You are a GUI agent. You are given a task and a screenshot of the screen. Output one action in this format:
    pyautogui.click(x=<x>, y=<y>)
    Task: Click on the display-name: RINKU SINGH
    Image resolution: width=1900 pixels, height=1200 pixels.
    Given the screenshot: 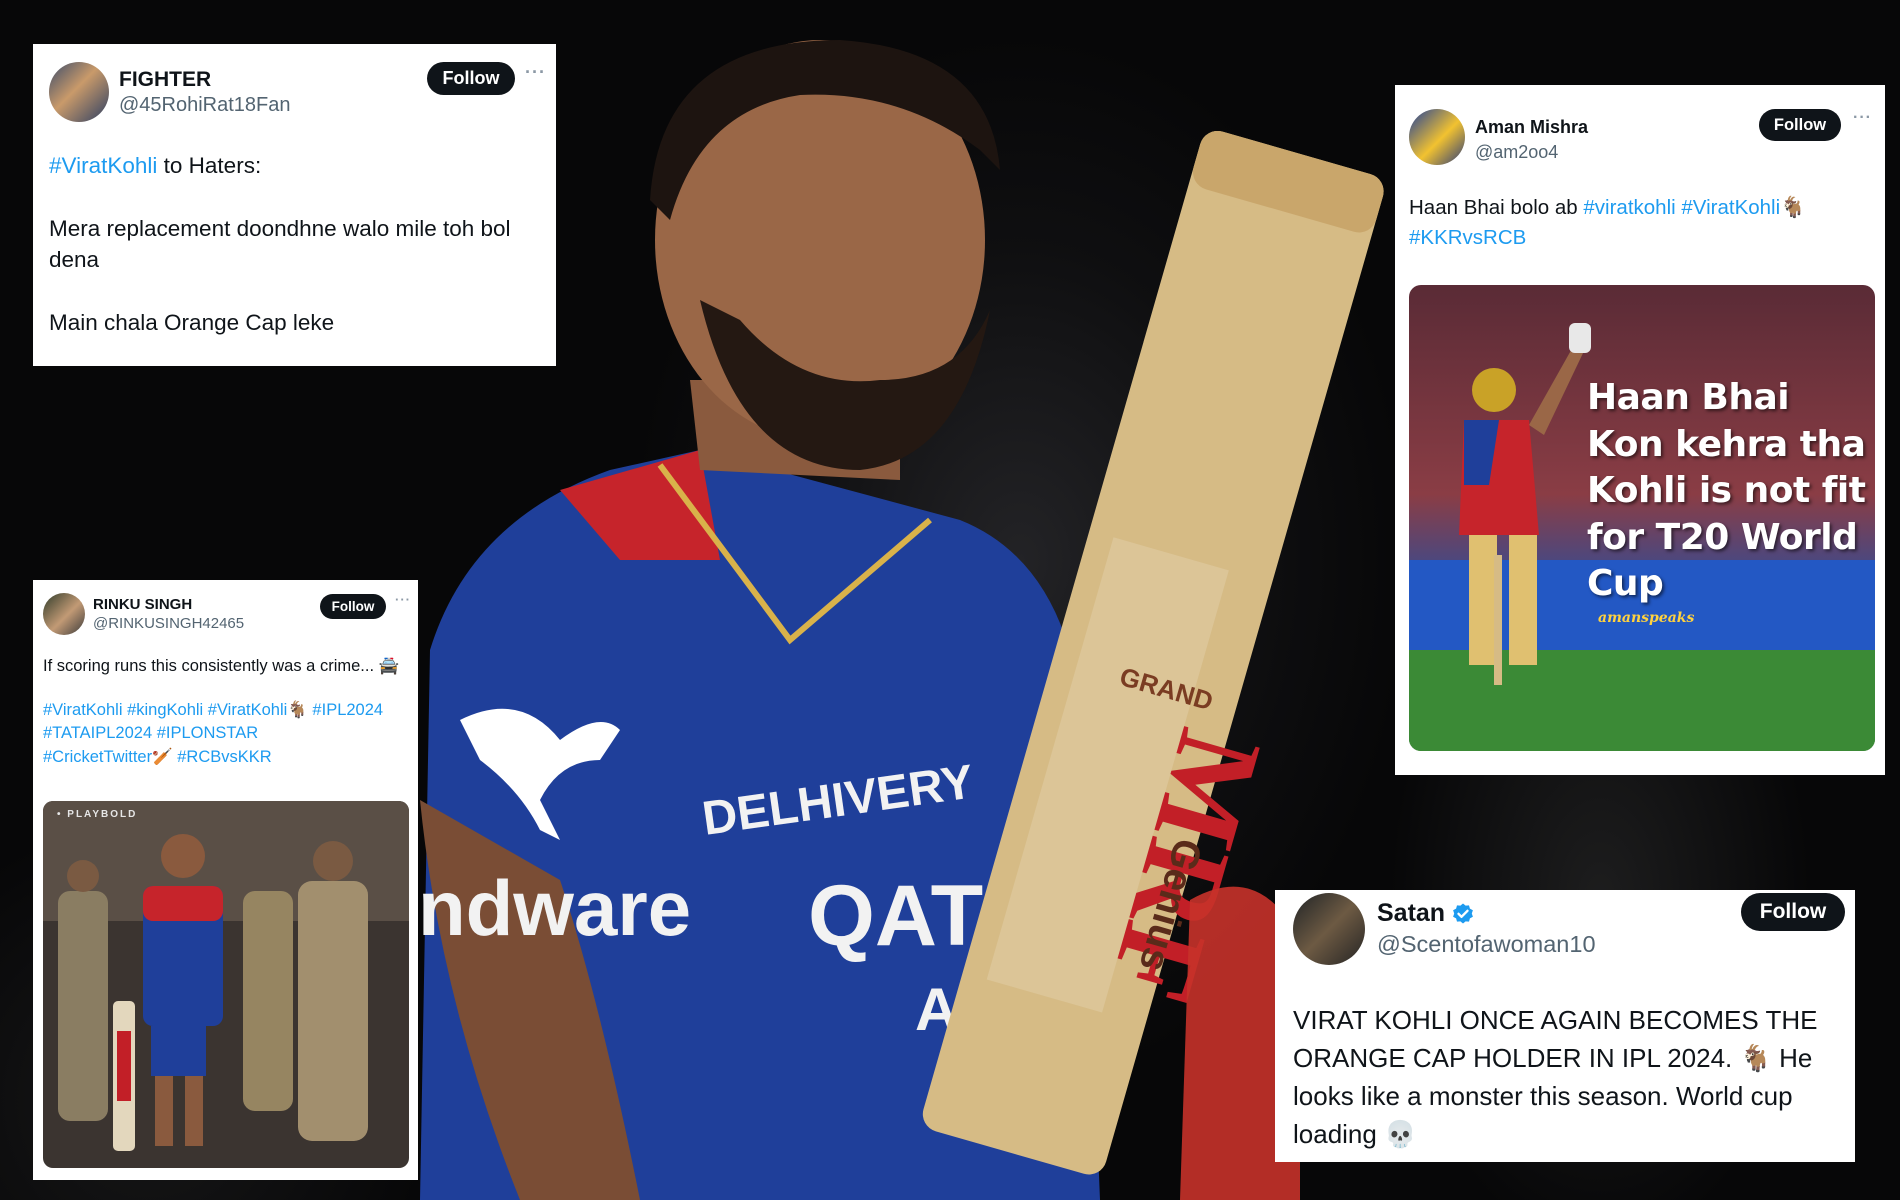 What is the action you would take?
    pyautogui.click(x=168, y=604)
    